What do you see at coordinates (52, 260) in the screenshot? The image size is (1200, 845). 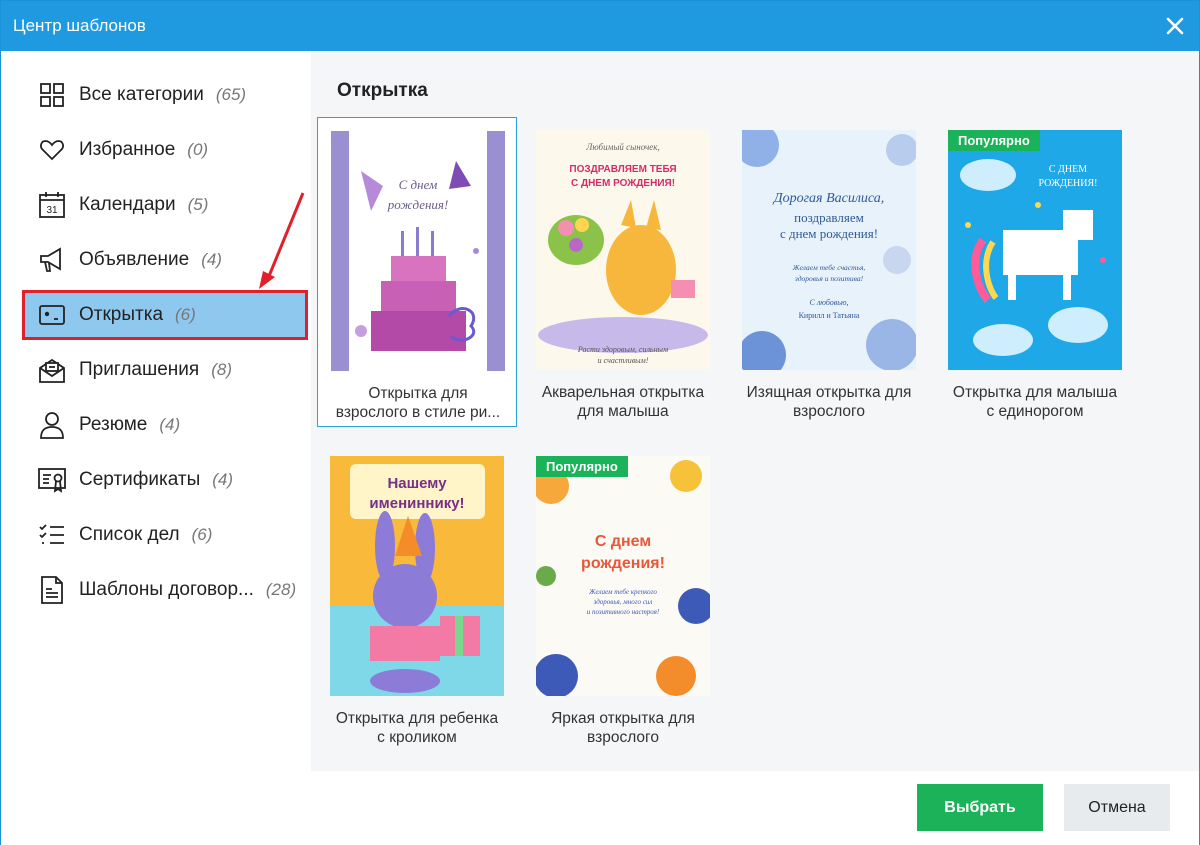 I see `megaphone-icon` at bounding box center [52, 260].